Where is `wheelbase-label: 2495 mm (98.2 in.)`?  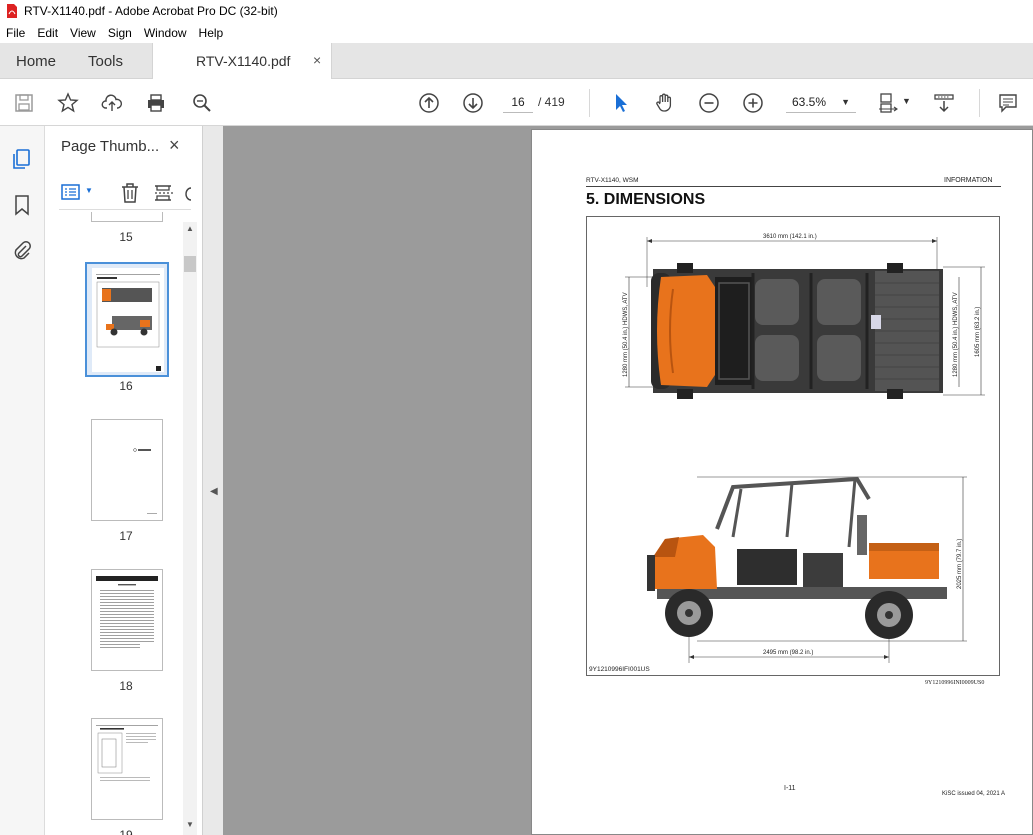
wheelbase-label: 2495 mm (98.2 in.) is located at coordinates (788, 653).